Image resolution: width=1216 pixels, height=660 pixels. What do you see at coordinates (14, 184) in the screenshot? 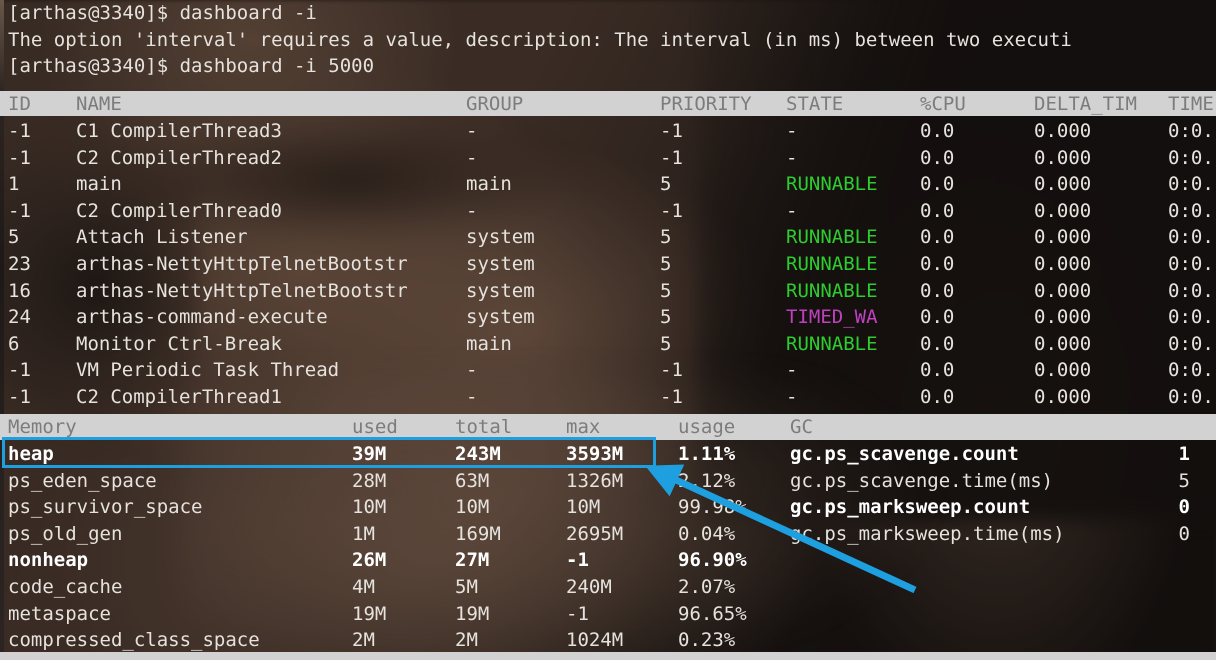
I see `thread-cell-id: 1` at bounding box center [14, 184].